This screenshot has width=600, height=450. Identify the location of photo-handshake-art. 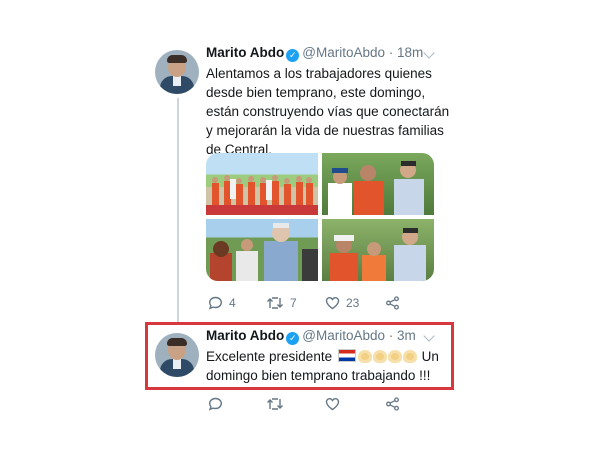
(376, 188).